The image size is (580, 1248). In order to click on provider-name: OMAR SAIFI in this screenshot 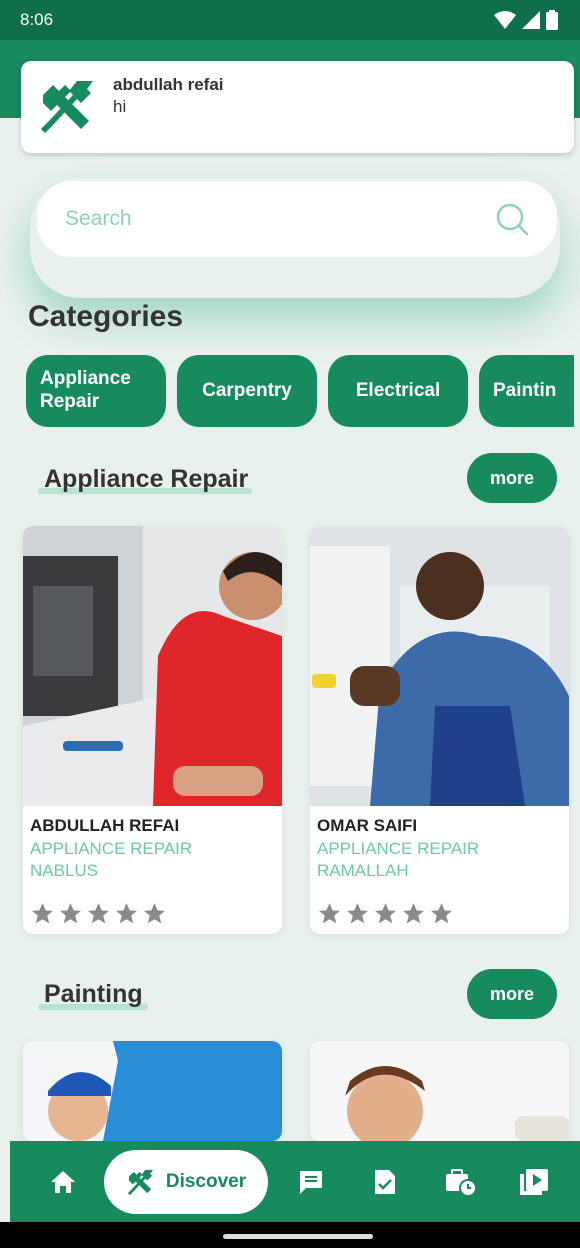, I will do `click(367, 825)`.